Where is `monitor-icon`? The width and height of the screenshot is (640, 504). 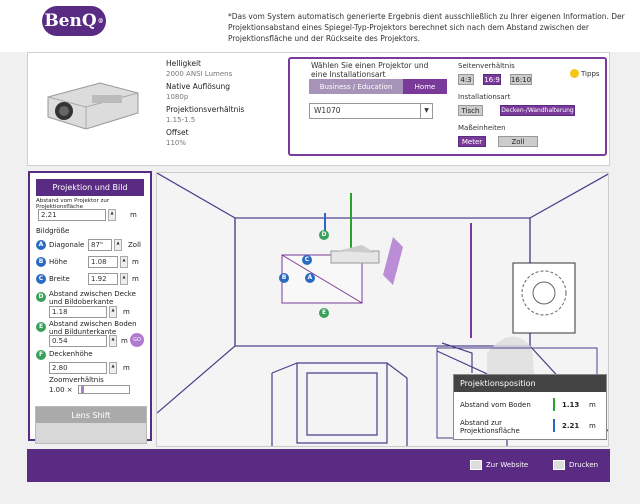
monitor-icon is located at coordinates (476, 465).